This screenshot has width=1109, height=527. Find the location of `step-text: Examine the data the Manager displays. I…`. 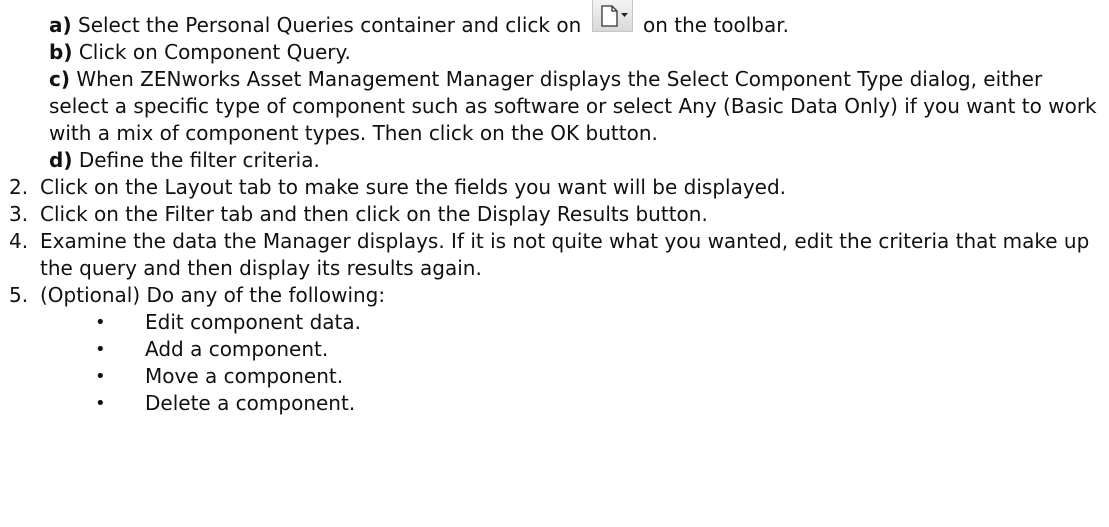

step-text: Examine the data the Manager displays. I… is located at coordinates (565, 254).